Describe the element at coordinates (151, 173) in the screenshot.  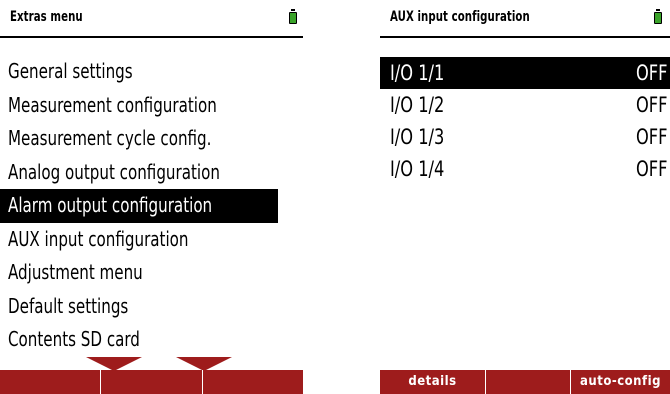
I see `menu-item-analog-output-configuration: Analog output configuration` at that location.